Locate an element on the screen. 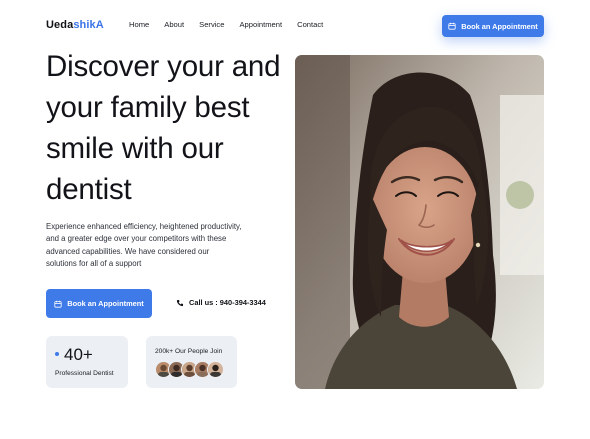  call-label: Call us : 940-394-3344 is located at coordinates (227, 302).